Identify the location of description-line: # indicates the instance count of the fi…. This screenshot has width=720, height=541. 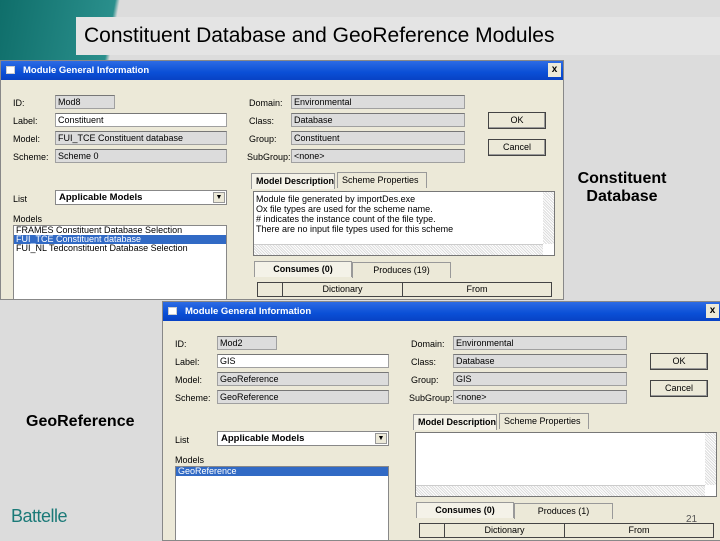
(346, 219).